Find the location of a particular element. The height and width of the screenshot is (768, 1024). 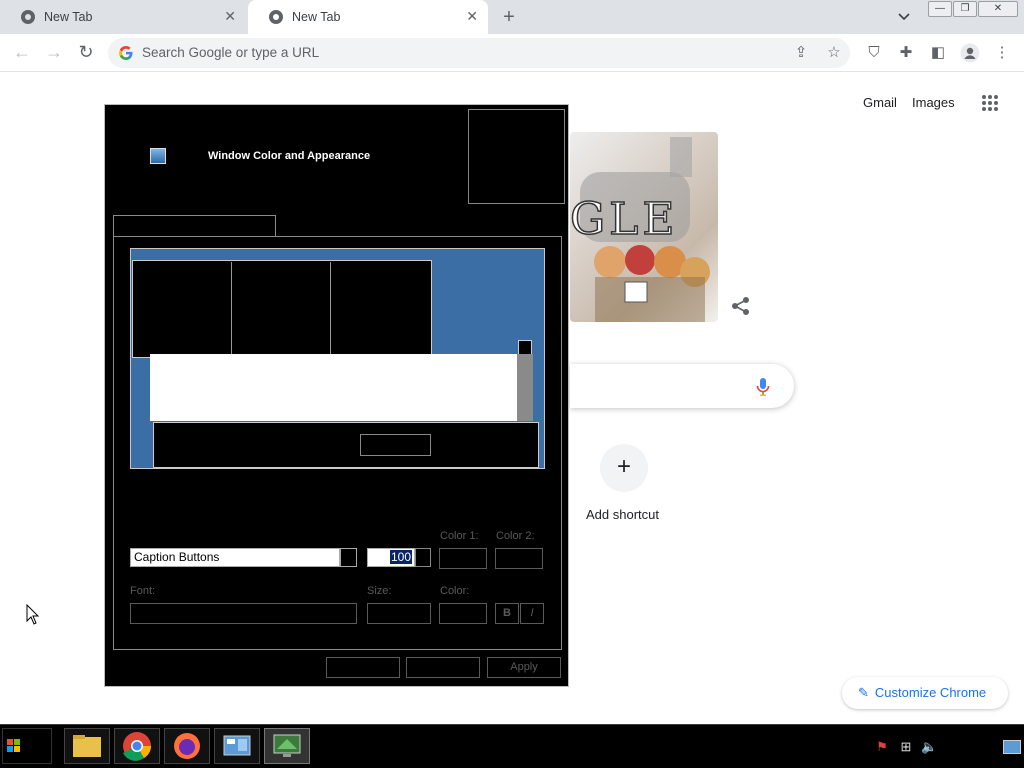

taskbar-firefox is located at coordinates (187, 746).